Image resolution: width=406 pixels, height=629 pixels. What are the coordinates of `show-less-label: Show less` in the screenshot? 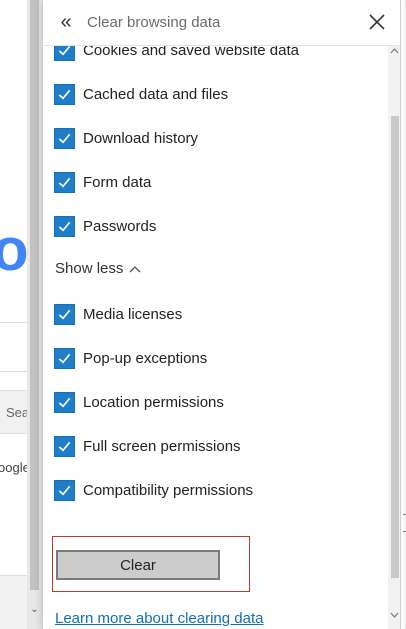 It's located at (89, 268).